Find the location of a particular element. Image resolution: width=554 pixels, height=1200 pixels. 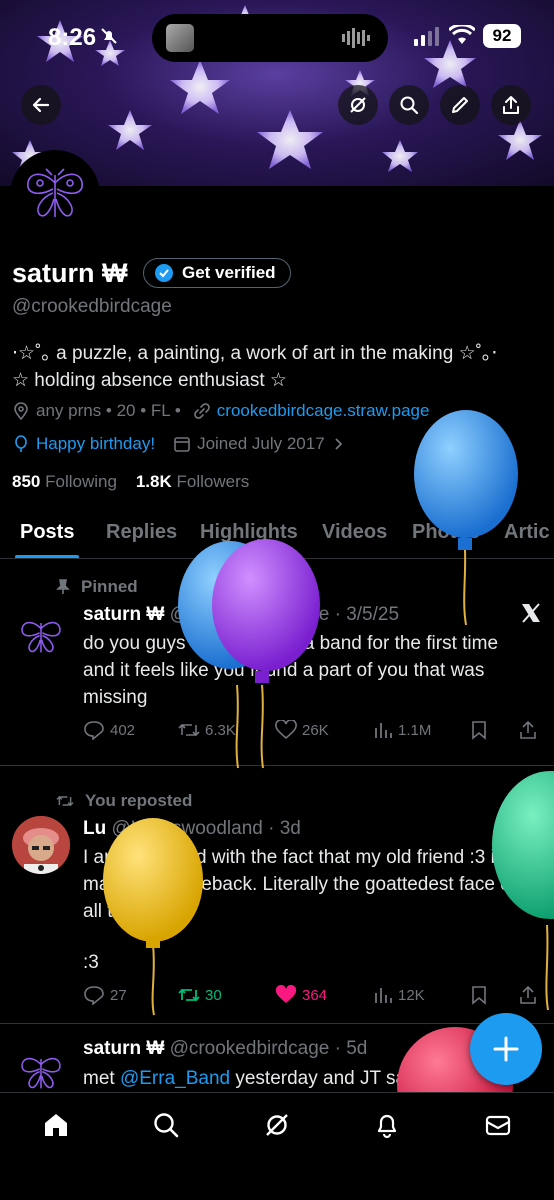

bio-line-2: ☆ holding absence enthusiast ☆ is located at coordinates (149, 380).